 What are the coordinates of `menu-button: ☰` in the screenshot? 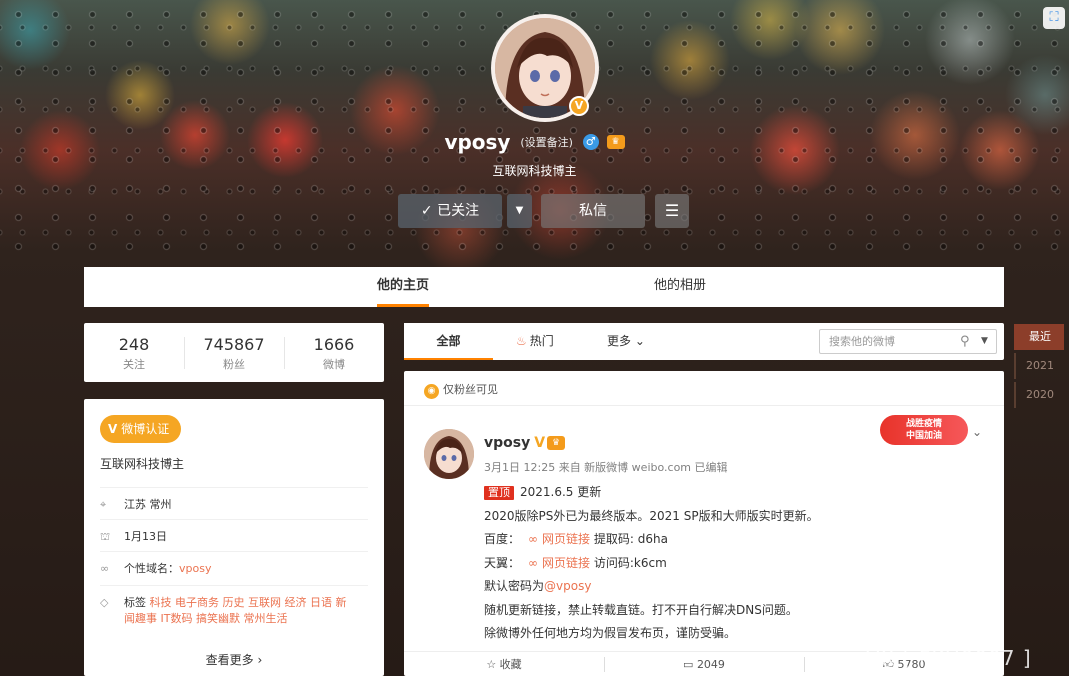 It's located at (672, 211).